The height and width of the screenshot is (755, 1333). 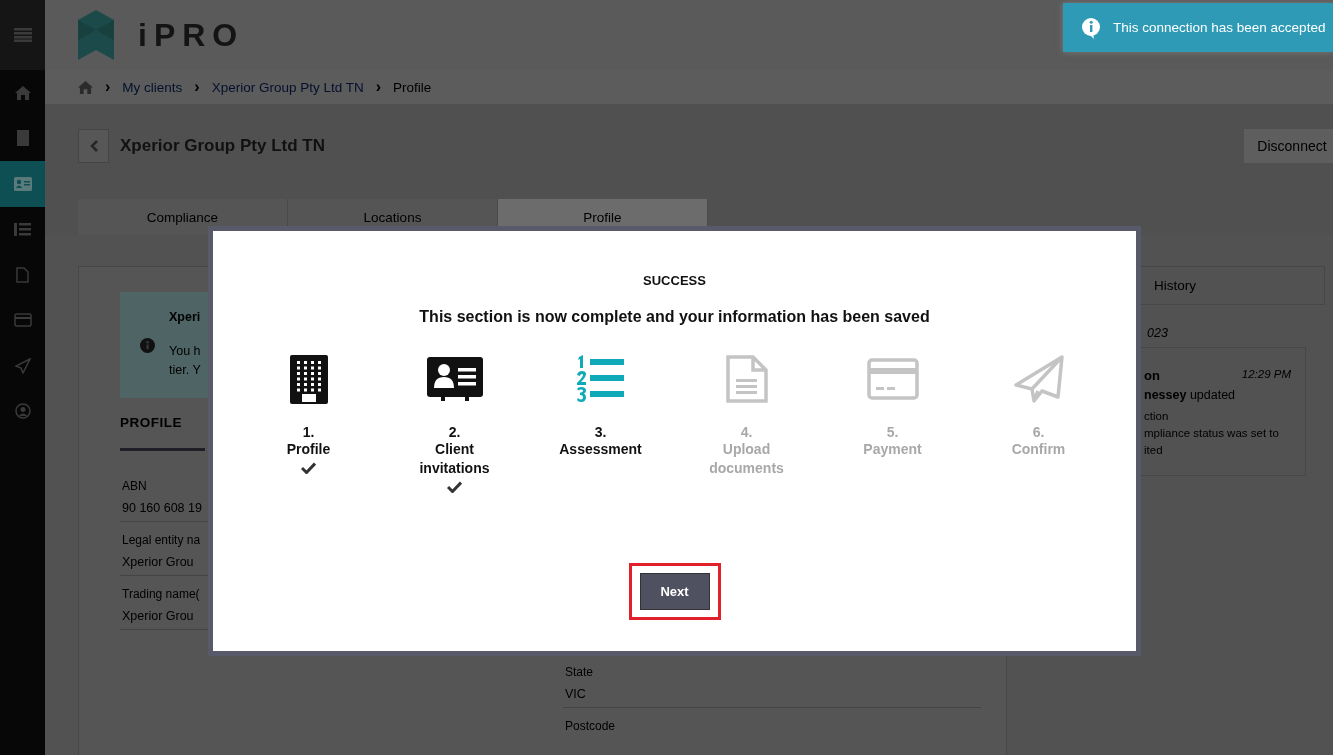 I want to click on breadcrumb-link: Xperior Group Pty Ltd TN, so click(x=287, y=87).